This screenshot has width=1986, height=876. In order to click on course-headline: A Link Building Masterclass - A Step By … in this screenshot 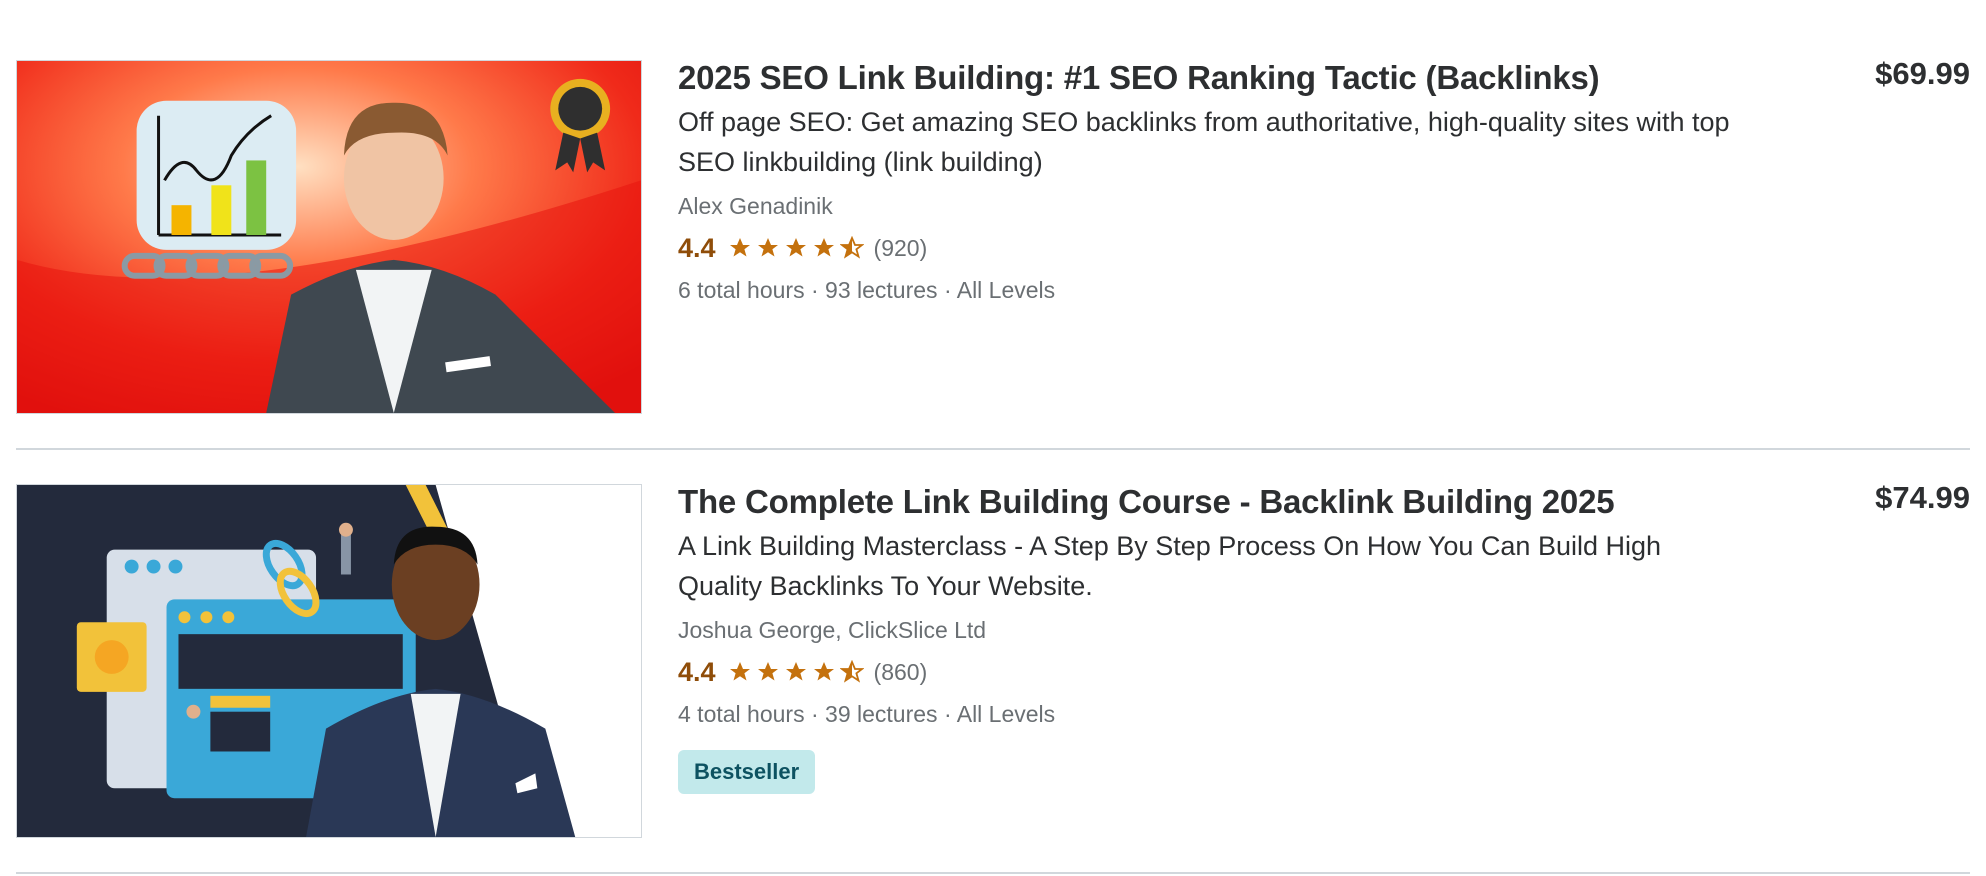, I will do `click(1170, 566)`.